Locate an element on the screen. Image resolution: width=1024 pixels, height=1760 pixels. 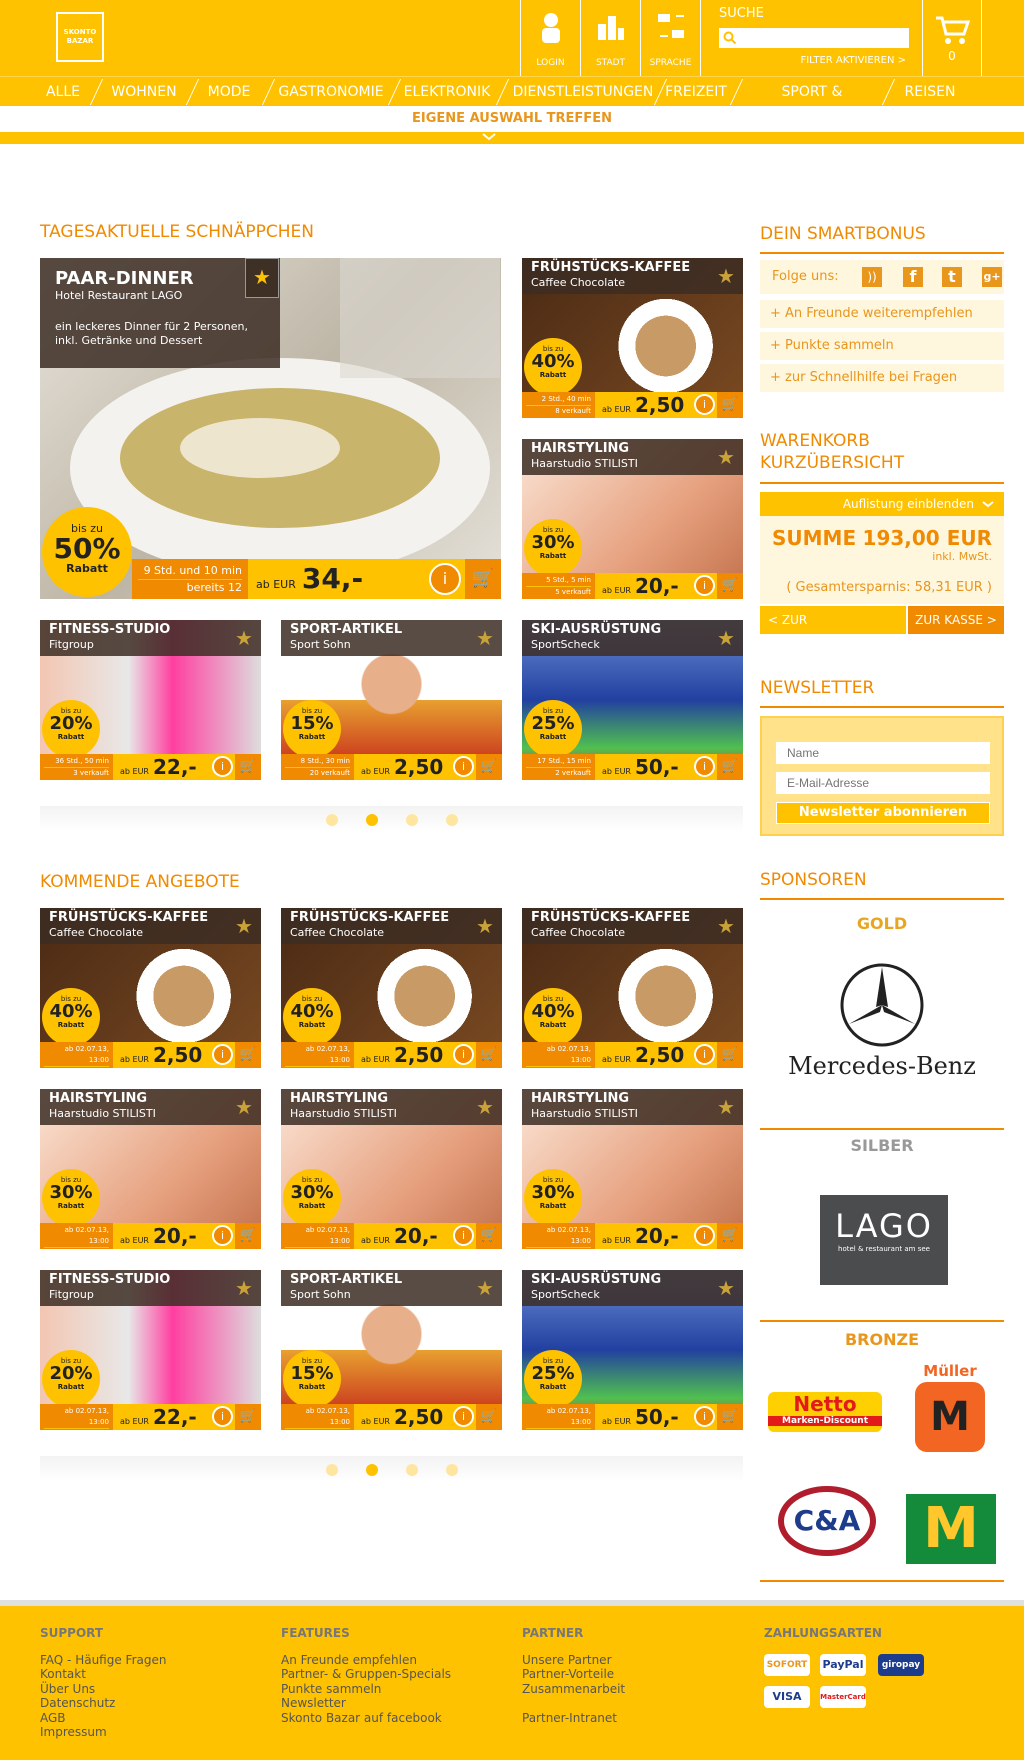
footer-link: Impressum is located at coordinates (103, 1732).